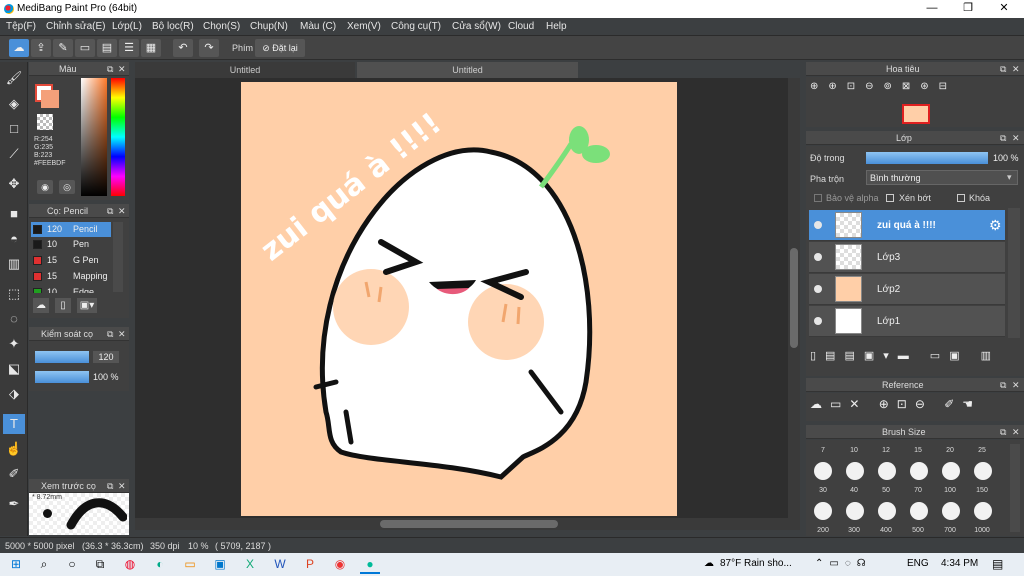 The width and height of the screenshot is (1024, 576). I want to click on vscroll-thumb, so click(794, 298).